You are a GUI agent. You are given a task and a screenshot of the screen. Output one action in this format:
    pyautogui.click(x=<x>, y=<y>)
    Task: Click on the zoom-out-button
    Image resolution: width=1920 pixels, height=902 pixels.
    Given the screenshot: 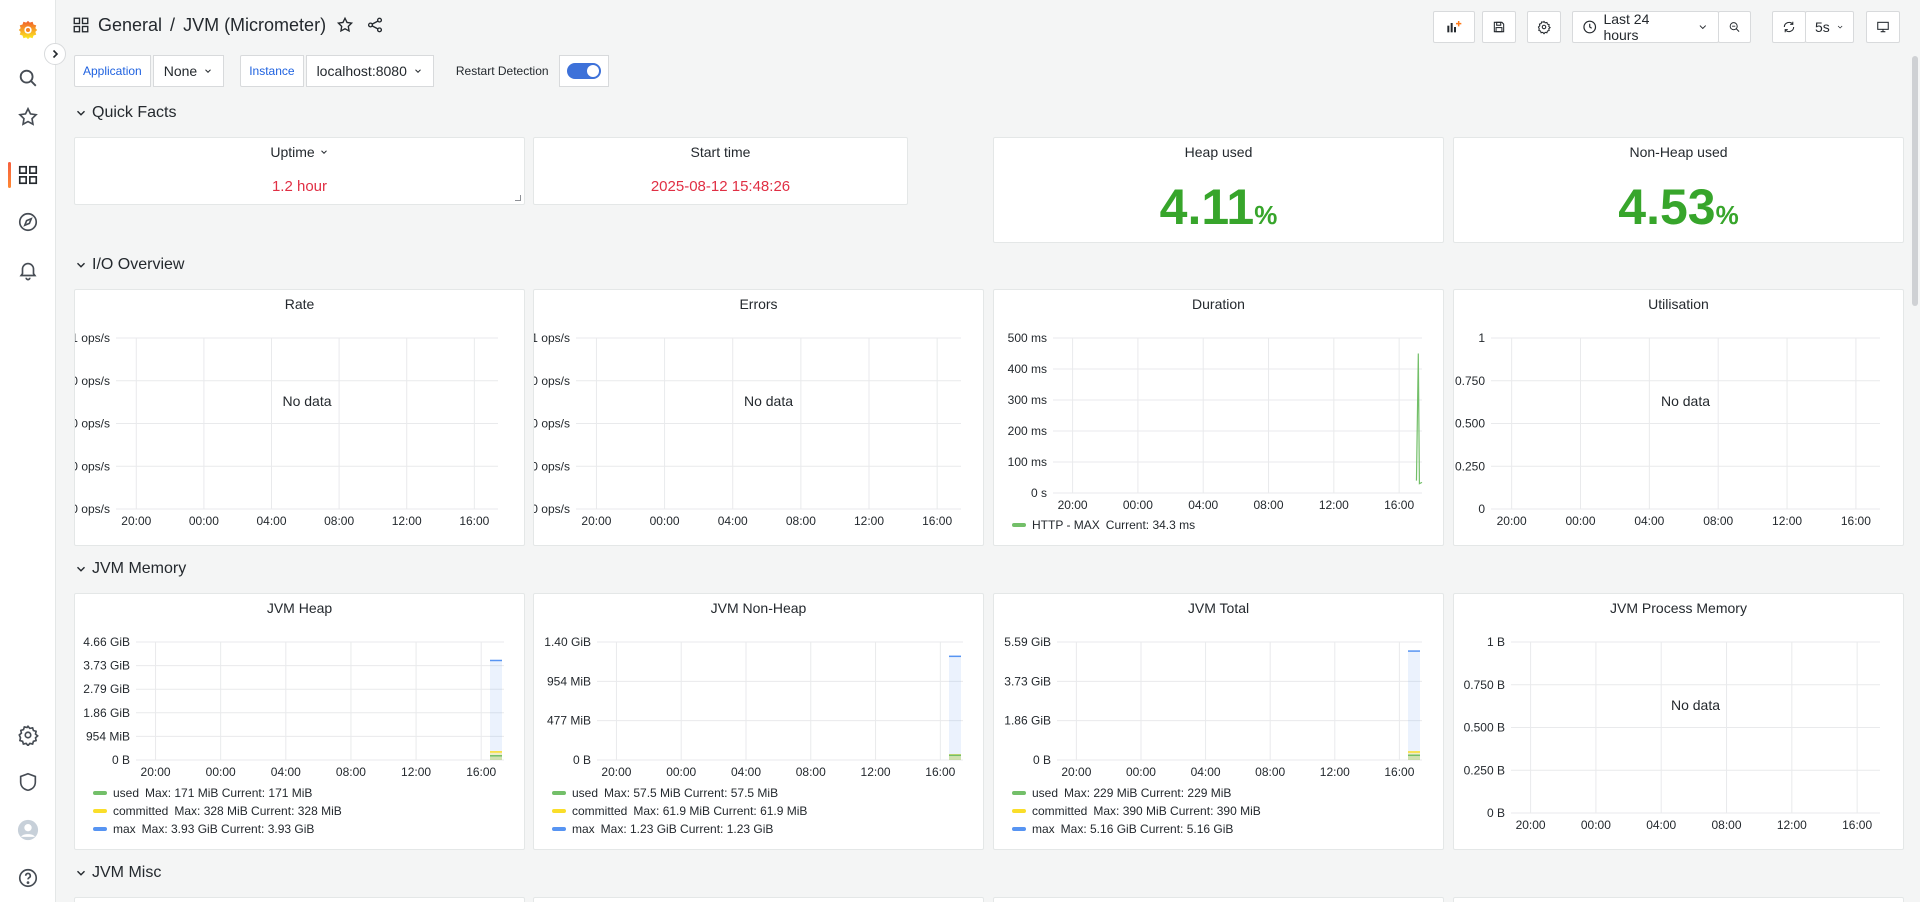 What is the action you would take?
    pyautogui.click(x=1734, y=27)
    